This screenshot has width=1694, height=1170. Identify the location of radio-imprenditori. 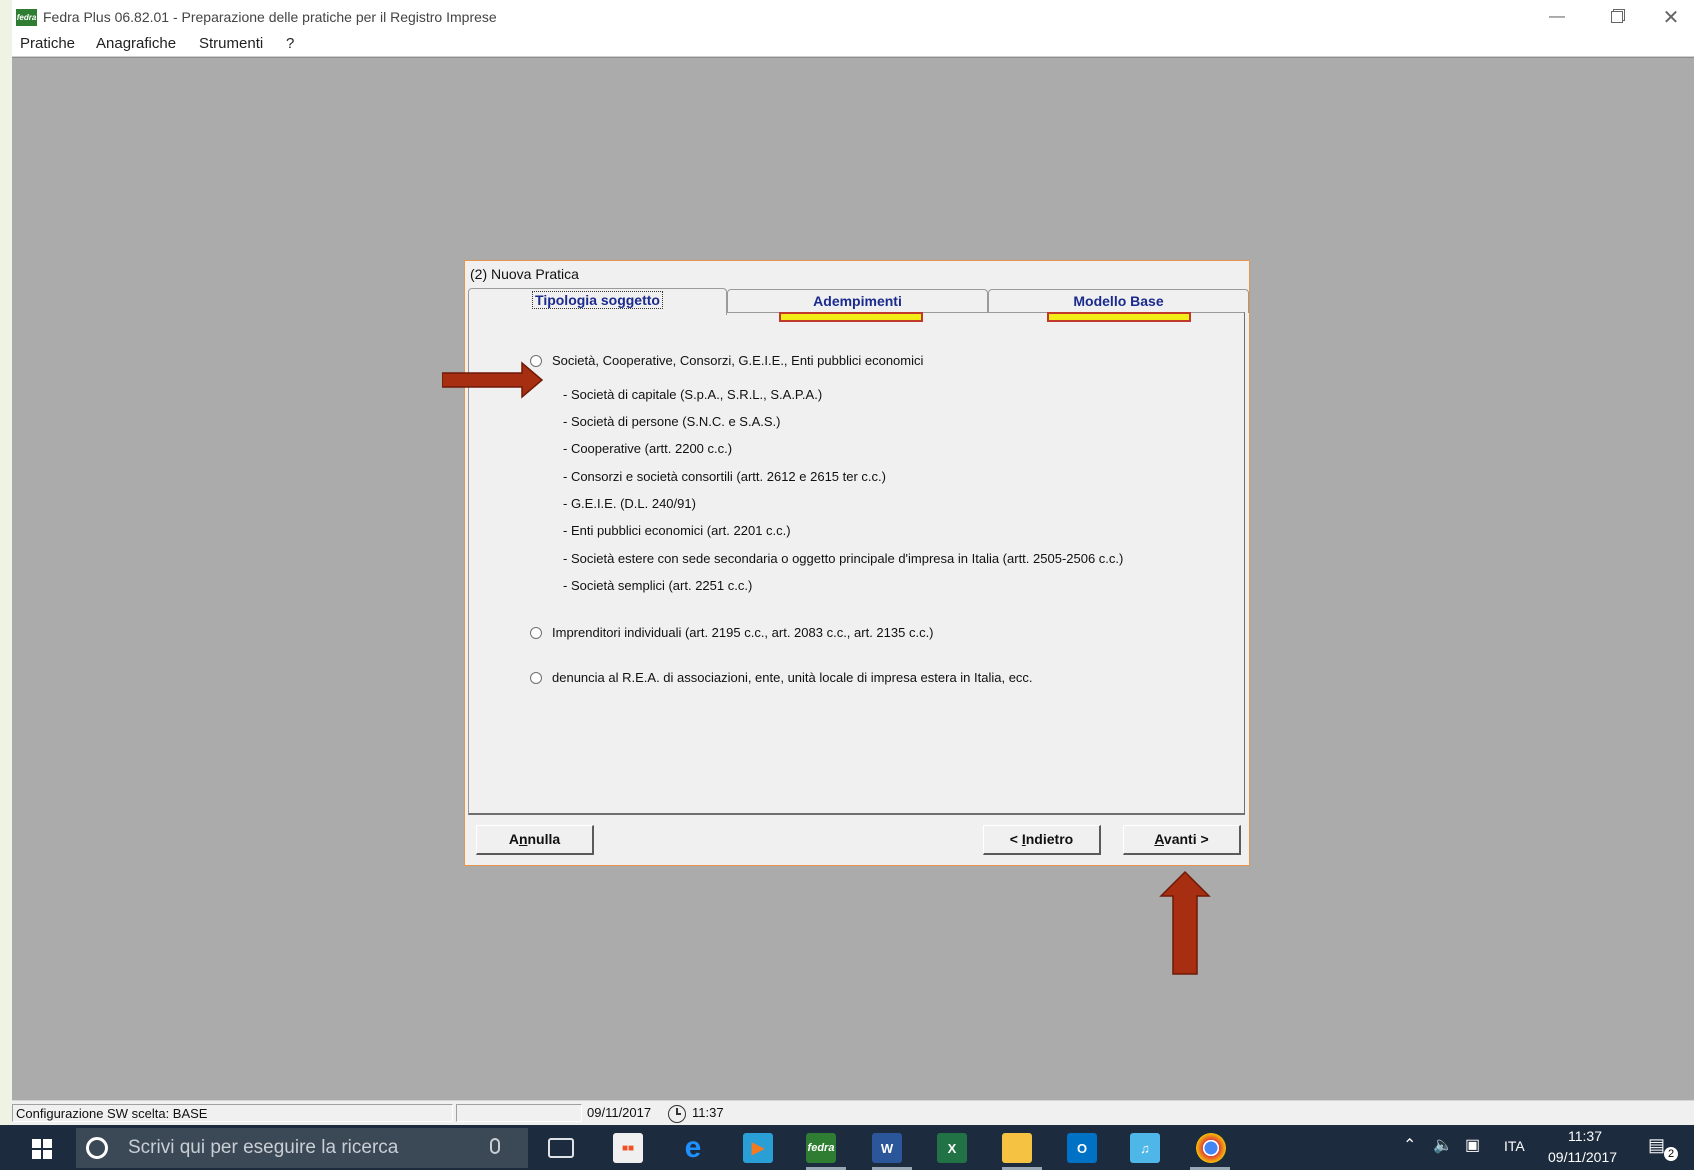
(536, 632).